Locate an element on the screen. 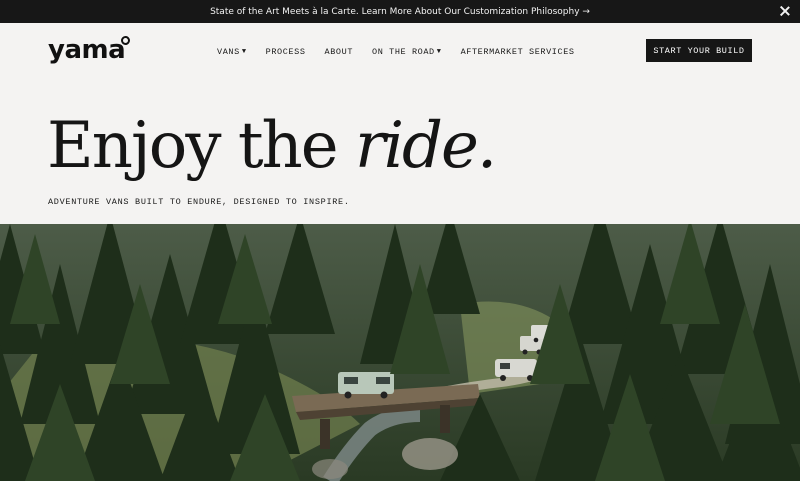 The height and width of the screenshot is (481, 800). nav-item-vans: VANS ▼ is located at coordinates (232, 52).